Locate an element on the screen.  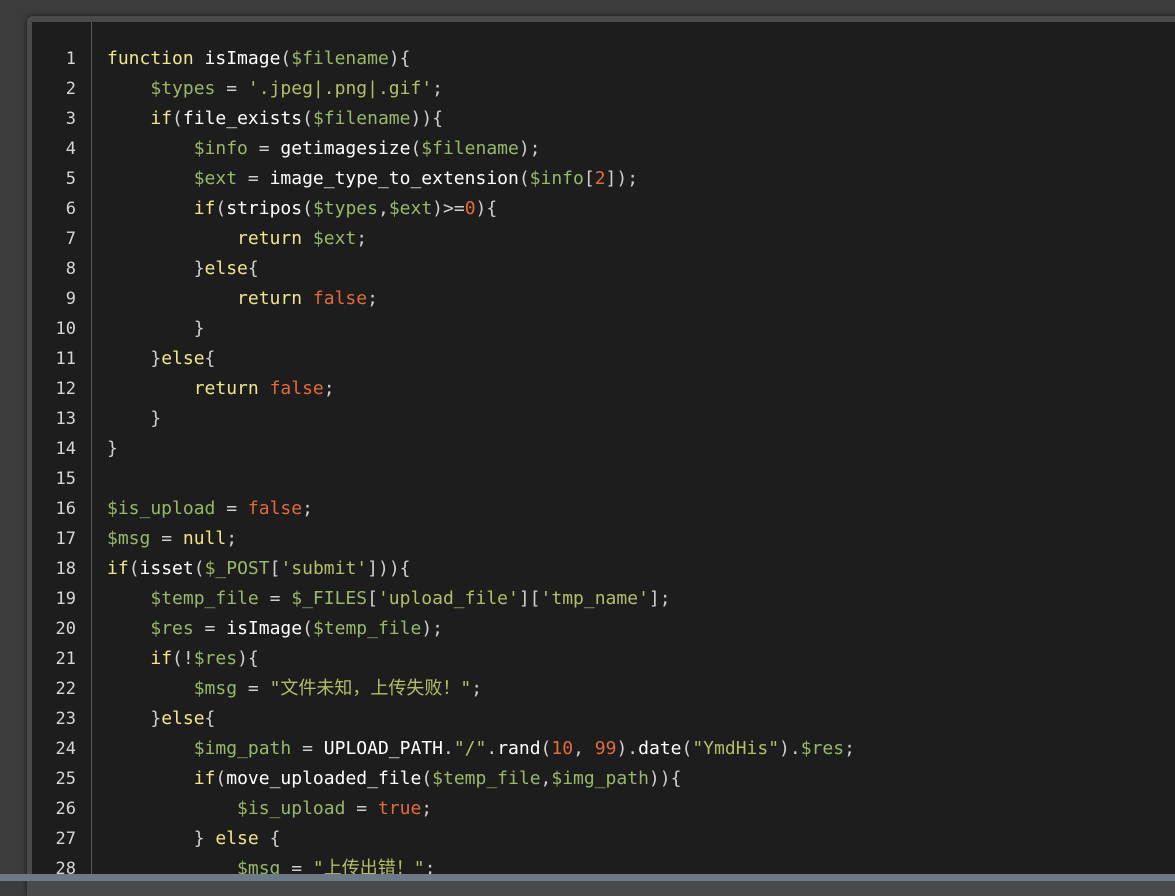
code-line: if(isset($_POST['submit'])){ is located at coordinates (259, 569).